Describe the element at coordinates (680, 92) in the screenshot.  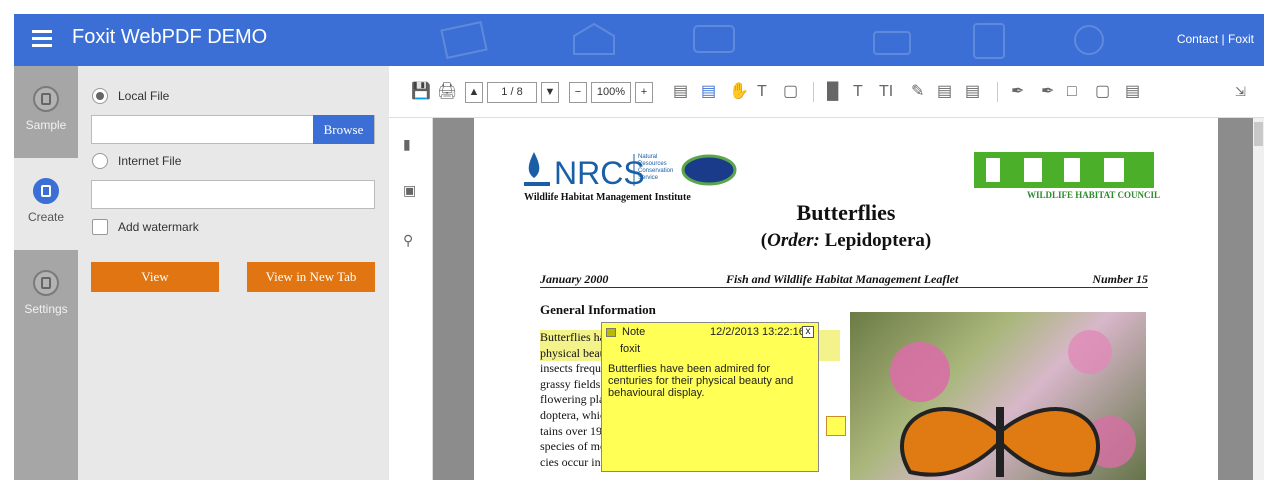
I see `single-page-icon: ▤` at that location.